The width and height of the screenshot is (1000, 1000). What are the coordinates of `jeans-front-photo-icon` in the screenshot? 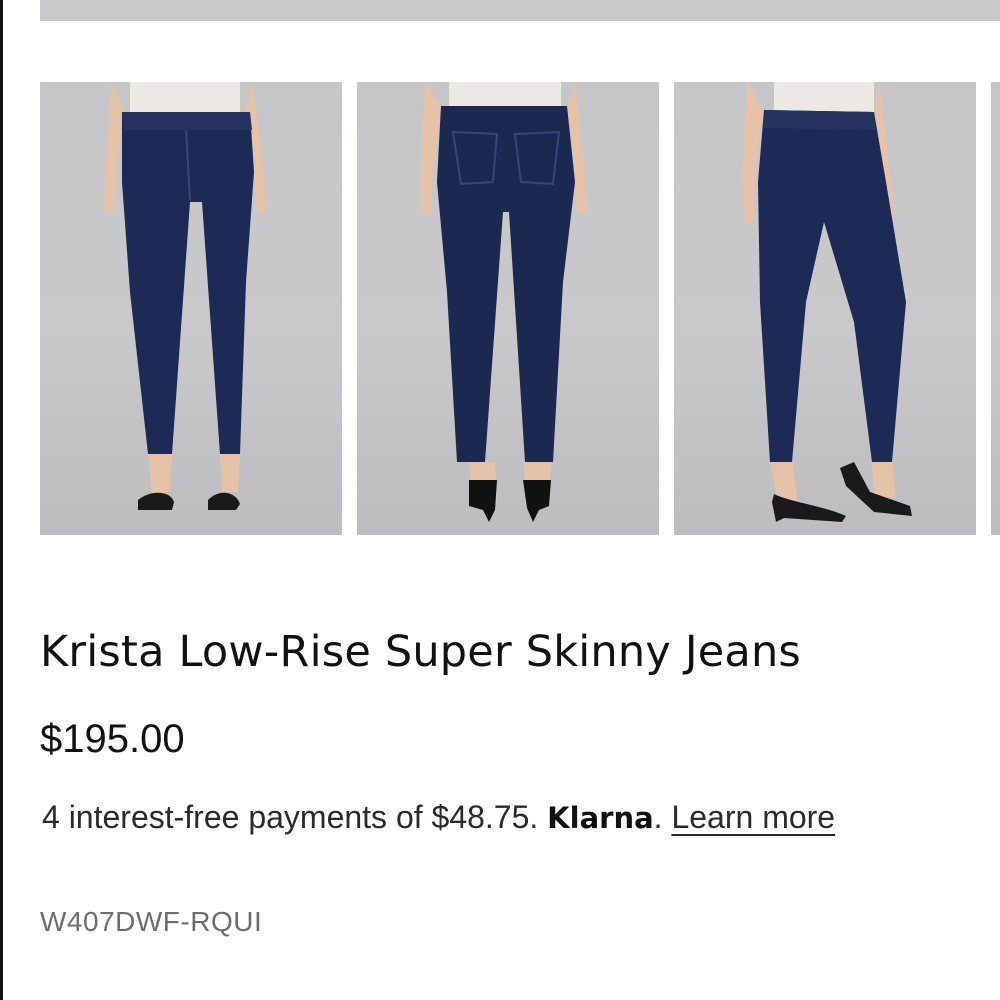 It's located at (185, 296).